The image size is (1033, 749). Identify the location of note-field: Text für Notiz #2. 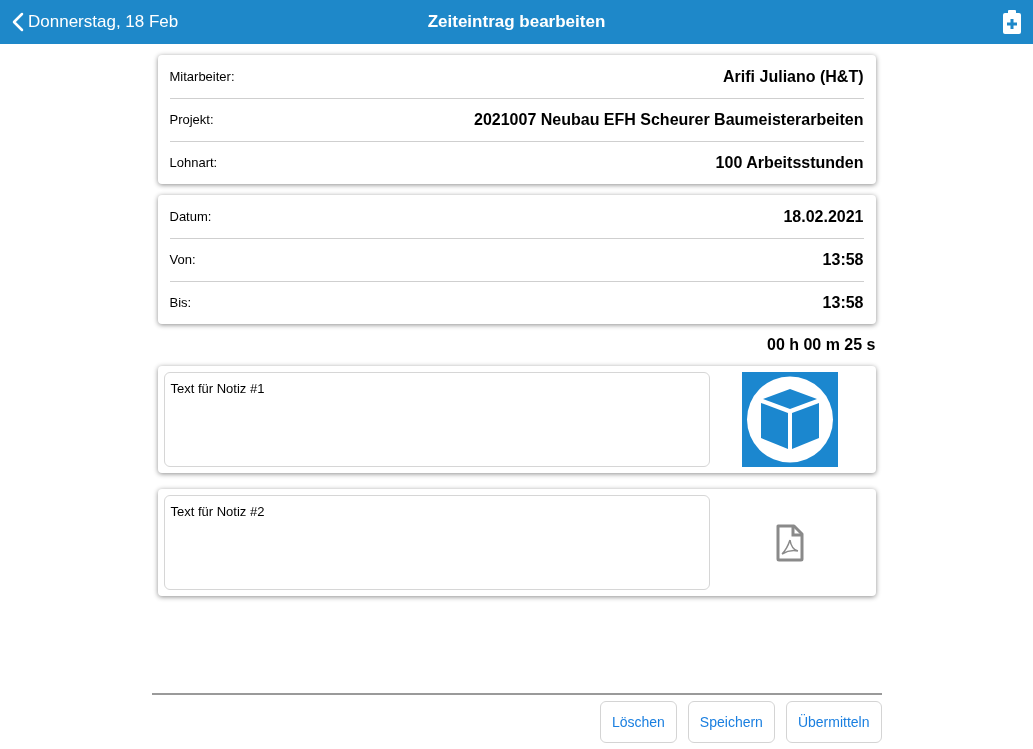
(436, 542).